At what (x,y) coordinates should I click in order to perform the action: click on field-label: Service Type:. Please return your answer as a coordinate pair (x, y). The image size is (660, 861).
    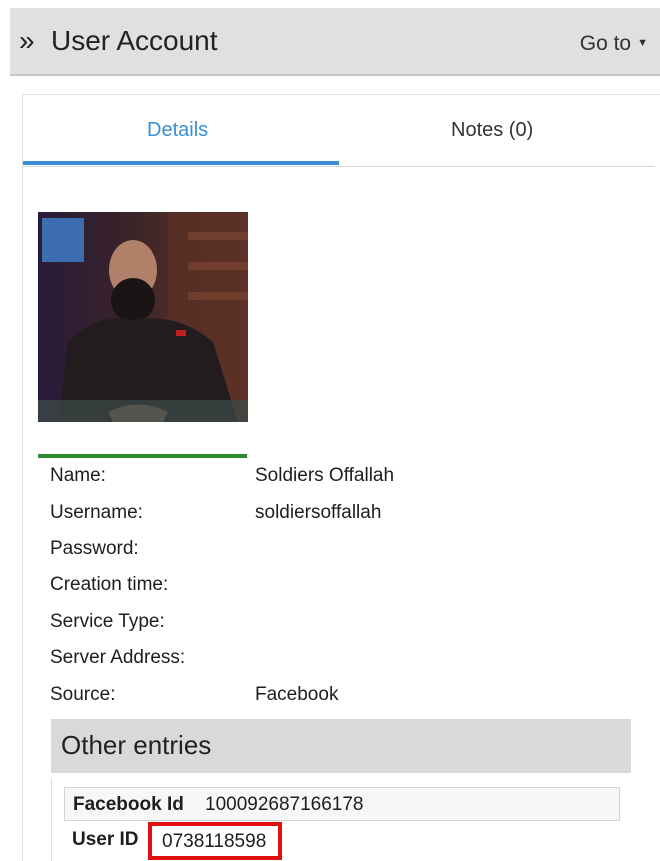
    Looking at the image, I should click on (107, 621).